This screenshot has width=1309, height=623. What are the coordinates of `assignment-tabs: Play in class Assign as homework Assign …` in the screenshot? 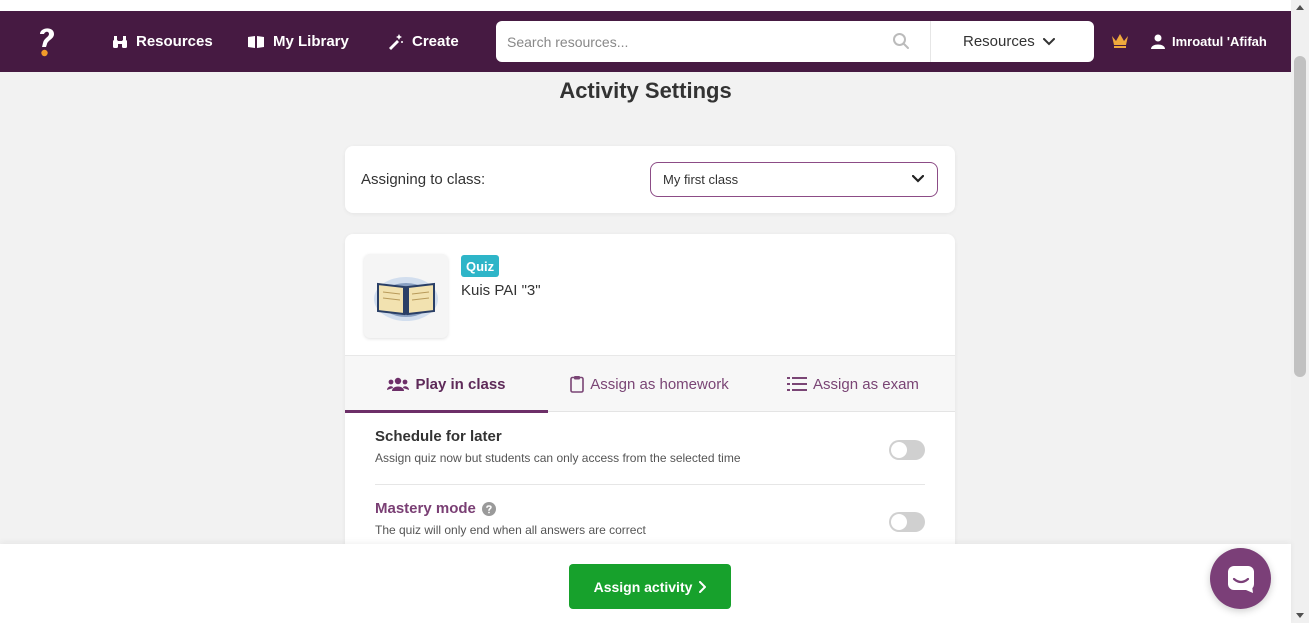 It's located at (650, 384).